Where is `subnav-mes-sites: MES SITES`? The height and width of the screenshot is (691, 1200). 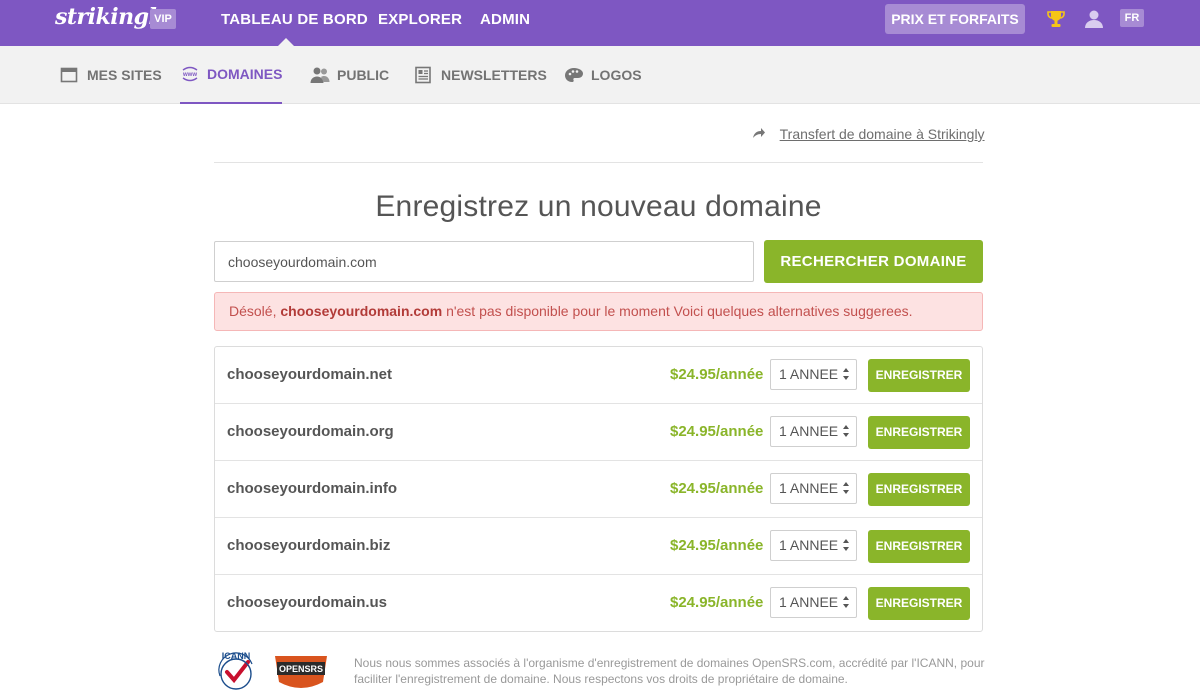
subnav-mes-sites: MES SITES is located at coordinates (111, 75).